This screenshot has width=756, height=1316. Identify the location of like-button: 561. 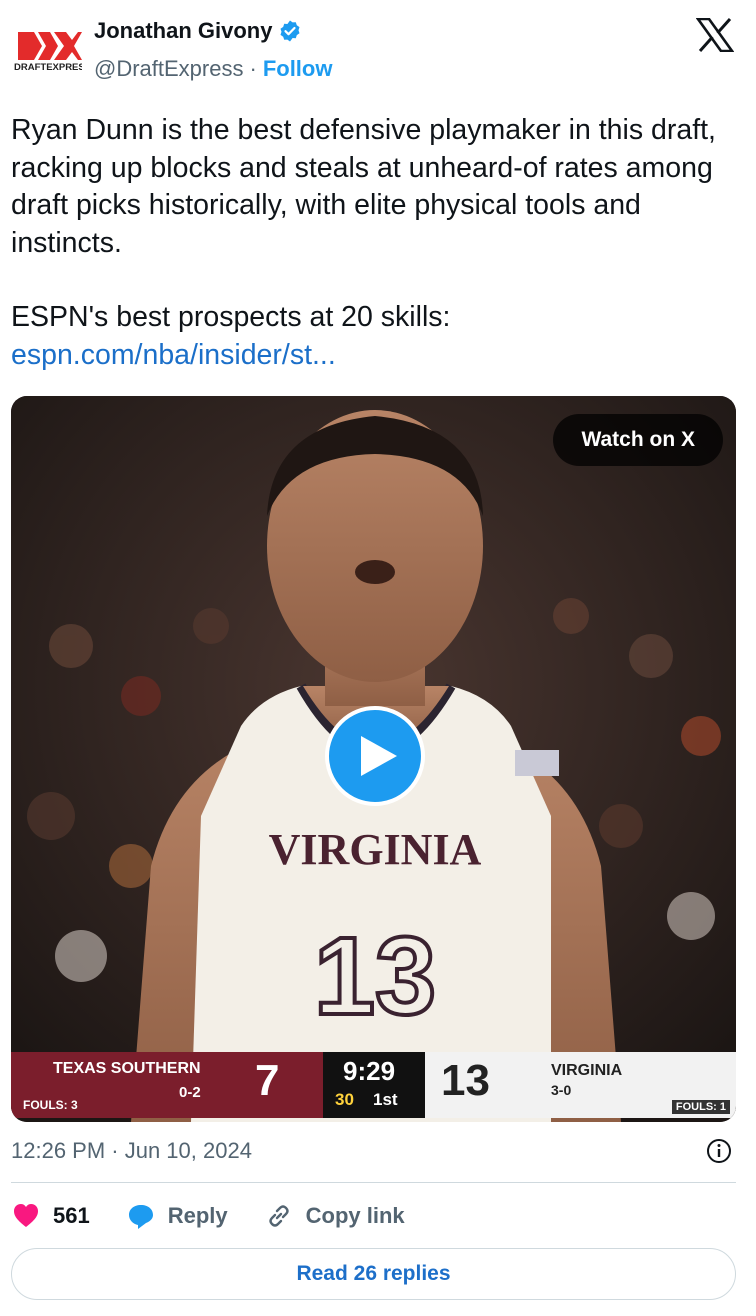
(50, 1216).